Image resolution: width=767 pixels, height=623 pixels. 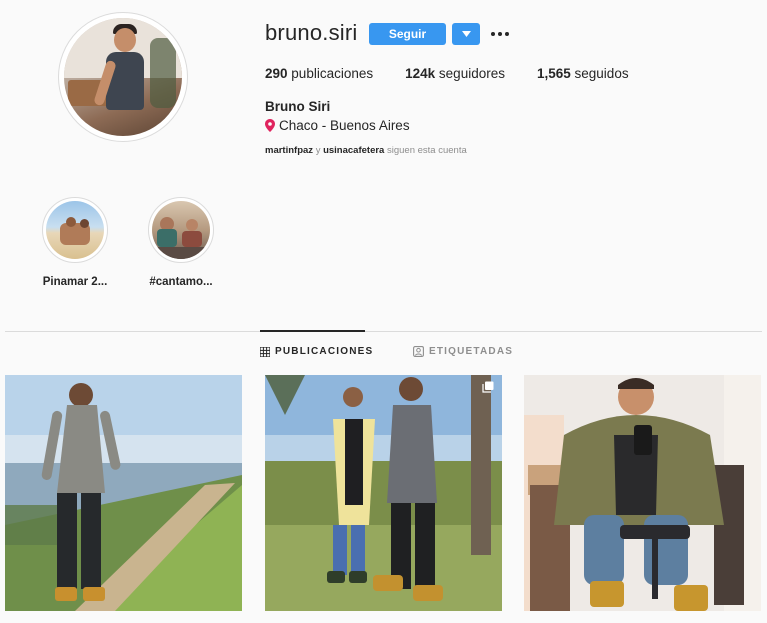 I want to click on more-dots-icon, so click(x=500, y=34).